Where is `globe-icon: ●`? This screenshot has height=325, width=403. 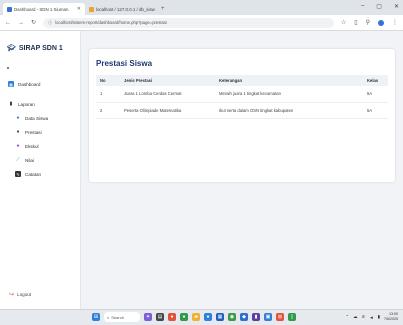
globe-icon: ● is located at coordinates (18, 146).